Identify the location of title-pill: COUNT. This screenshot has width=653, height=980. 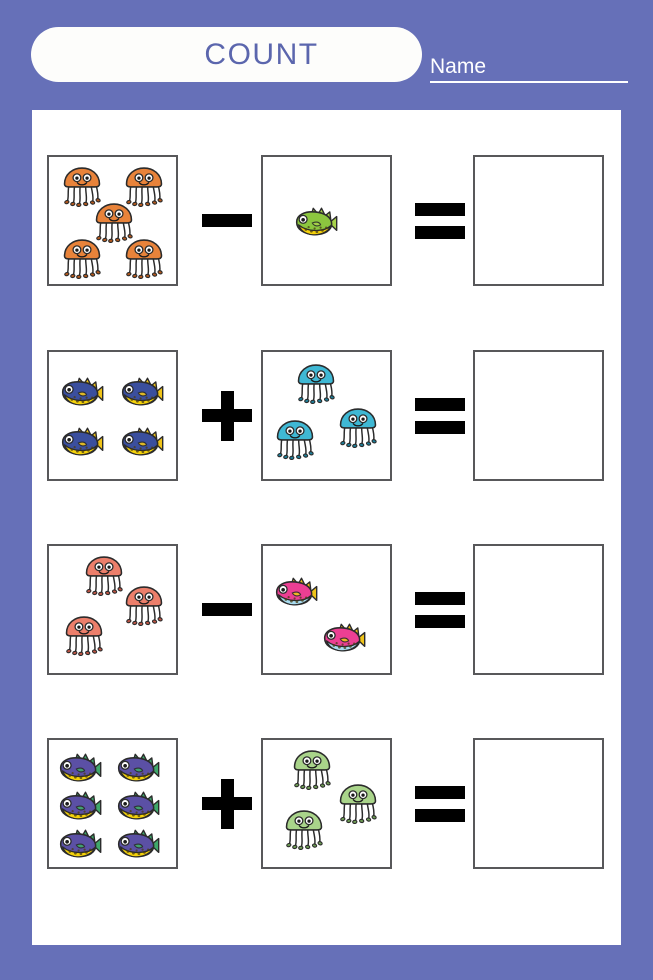
(226, 54).